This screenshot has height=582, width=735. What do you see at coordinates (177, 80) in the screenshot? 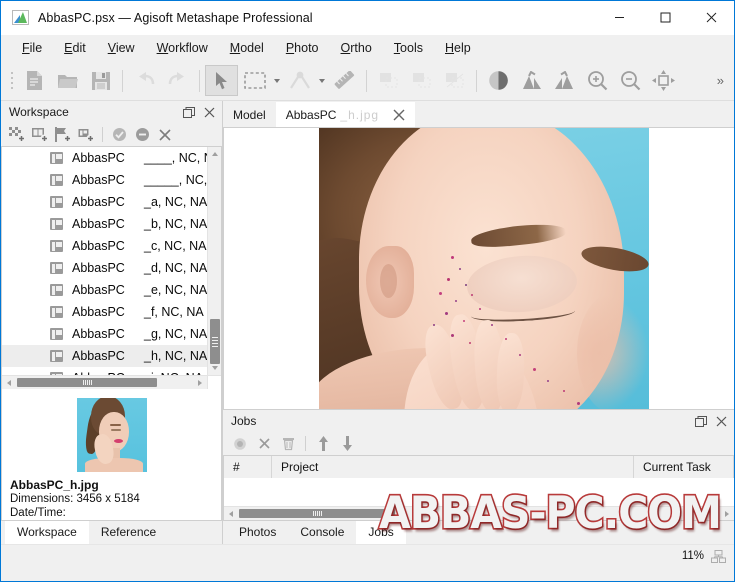
I see `redo-icon` at bounding box center [177, 80].